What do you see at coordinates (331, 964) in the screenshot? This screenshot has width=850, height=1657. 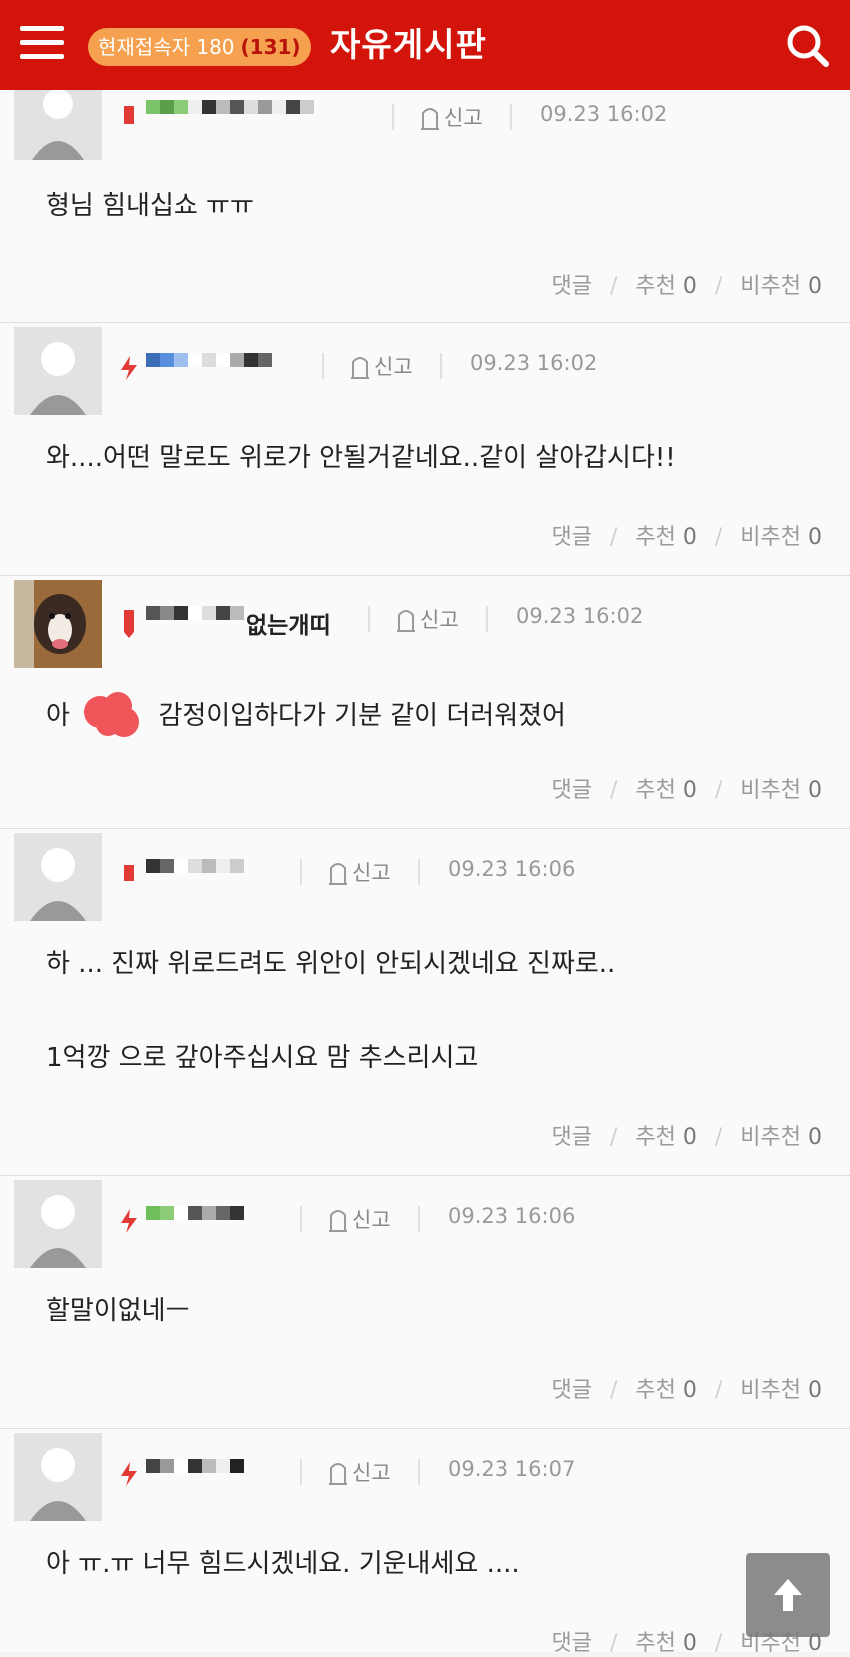 I see `comment-text: 하 ... 진짜 위로드려도 위안이 안되시겠네요 진짜로..` at bounding box center [331, 964].